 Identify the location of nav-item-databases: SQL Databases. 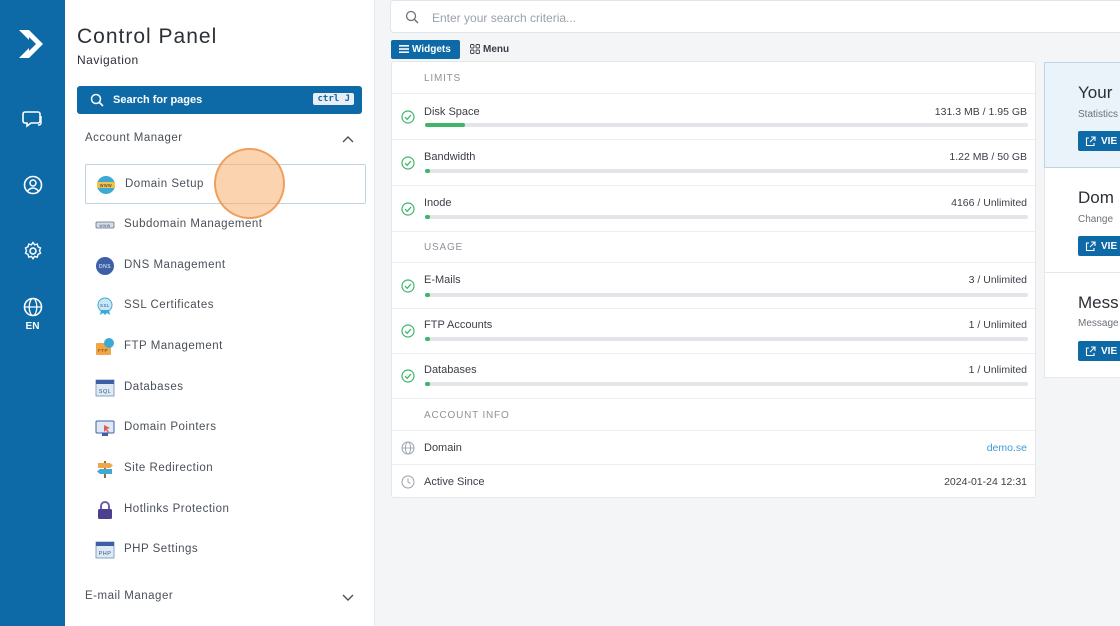
(225, 388).